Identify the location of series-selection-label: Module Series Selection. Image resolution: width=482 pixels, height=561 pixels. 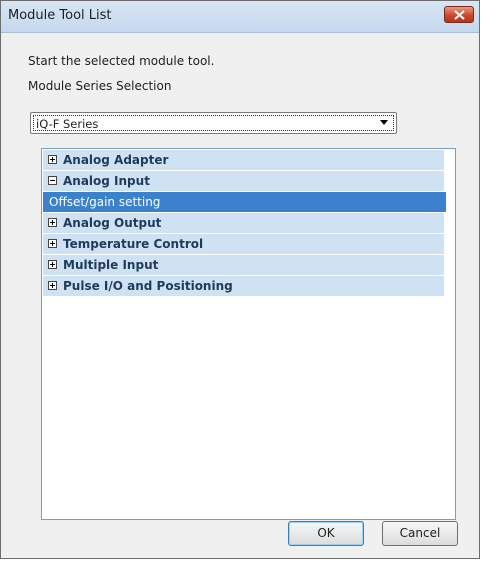
(100, 86).